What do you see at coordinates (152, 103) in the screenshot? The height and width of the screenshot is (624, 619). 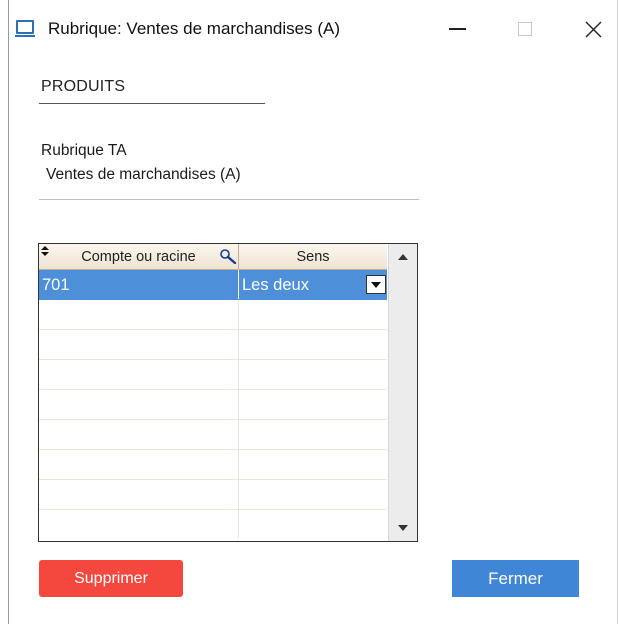 I see `section-divider` at bounding box center [152, 103].